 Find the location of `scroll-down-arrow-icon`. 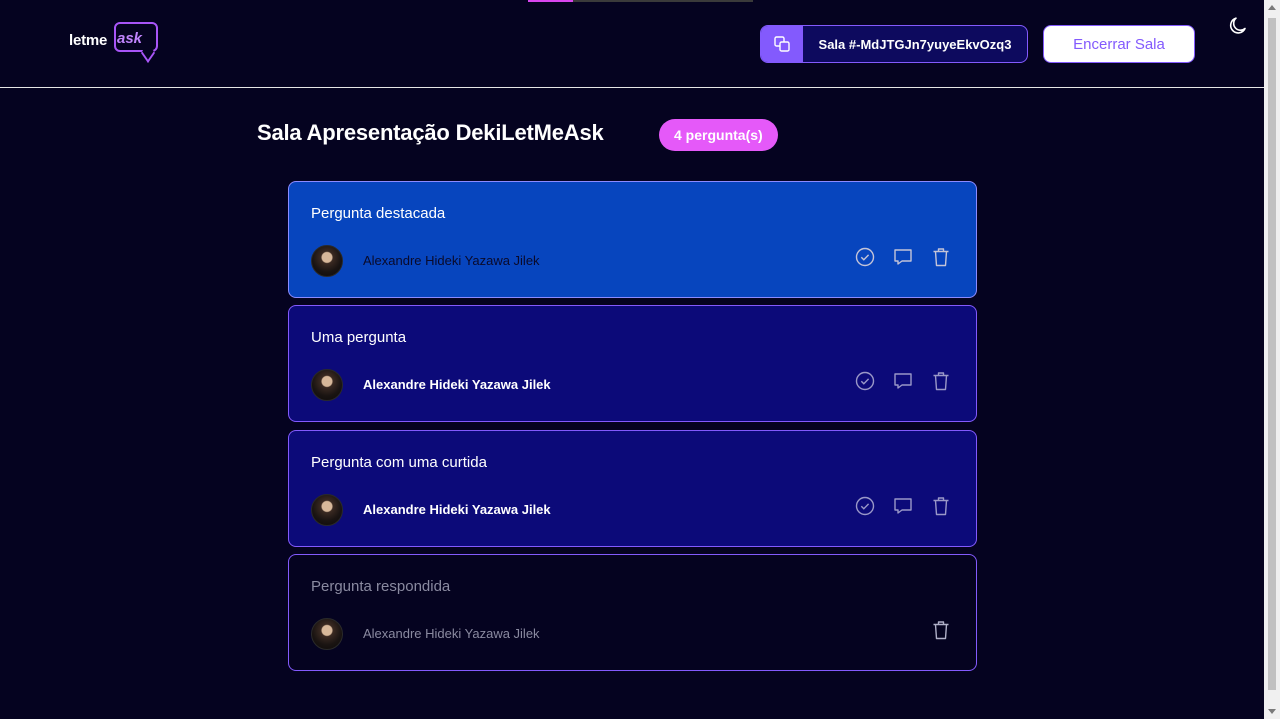

scroll-down-arrow-icon is located at coordinates (1272, 711).